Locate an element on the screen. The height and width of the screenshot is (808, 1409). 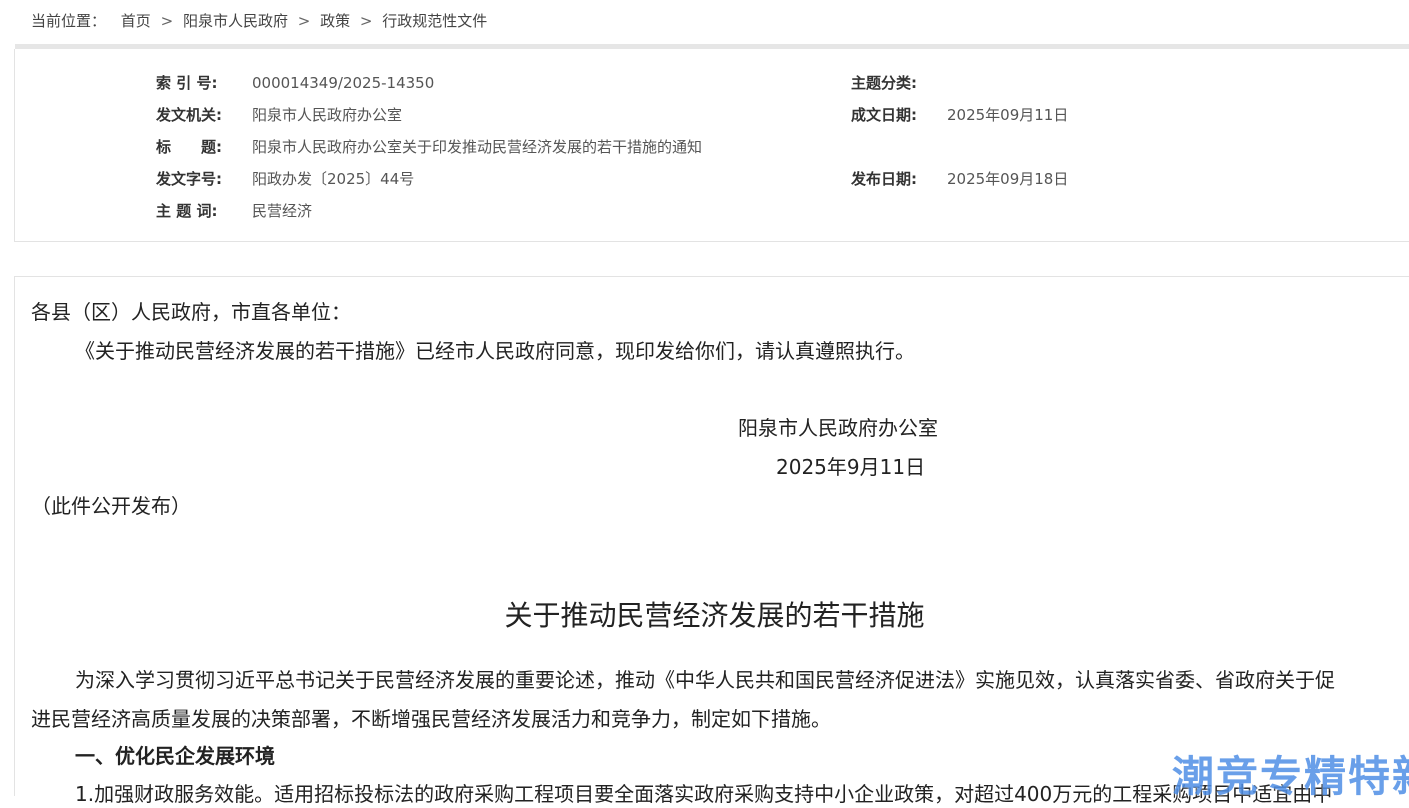
doc-disclosure-note: （此件公开发布） is located at coordinates (111, 506).